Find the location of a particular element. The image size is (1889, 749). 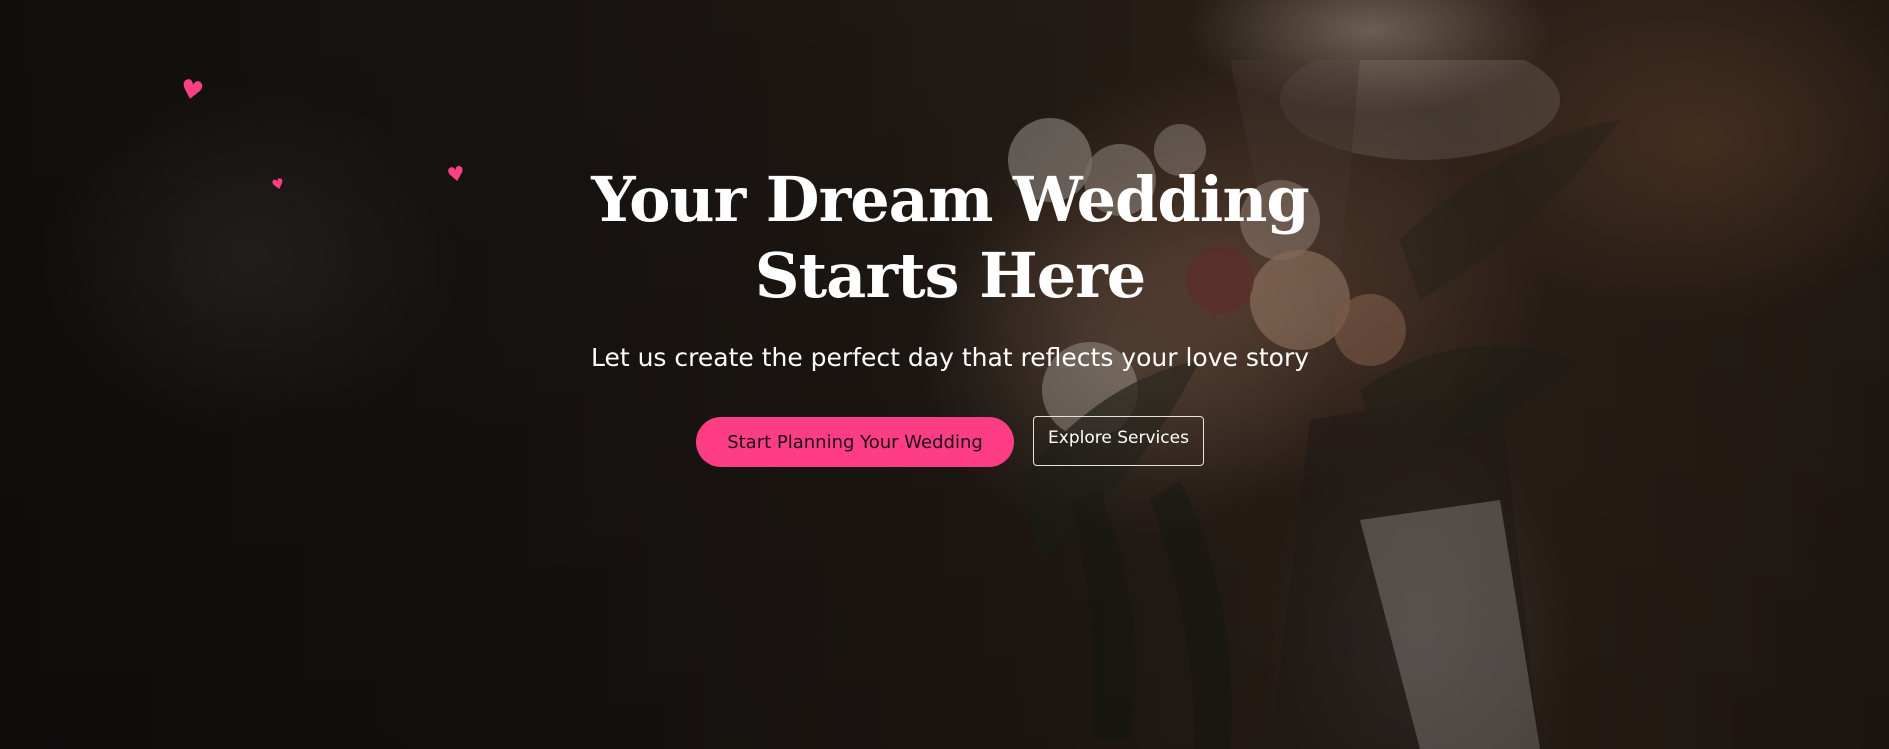

explore-services-button: Explore Services is located at coordinates (1118, 441).